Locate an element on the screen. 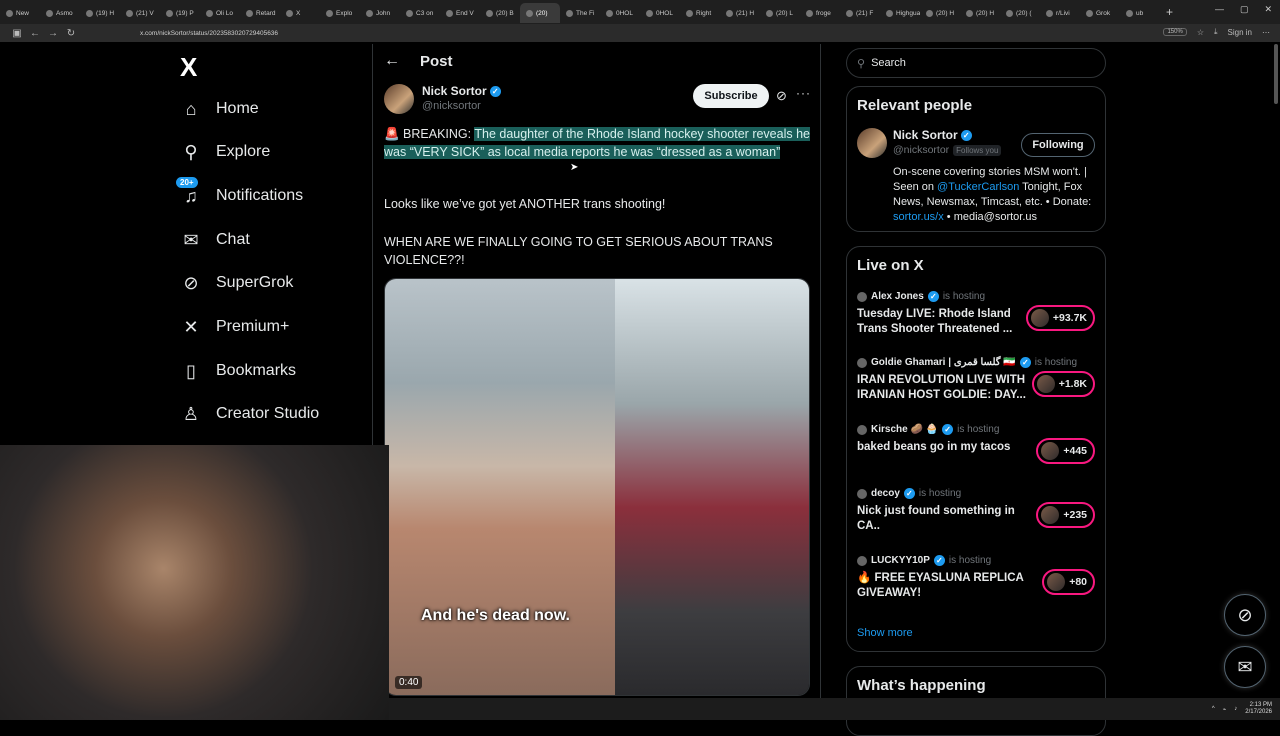 This screenshot has height=736, width=1280. listener-count: +445 is located at coordinates (1075, 451).